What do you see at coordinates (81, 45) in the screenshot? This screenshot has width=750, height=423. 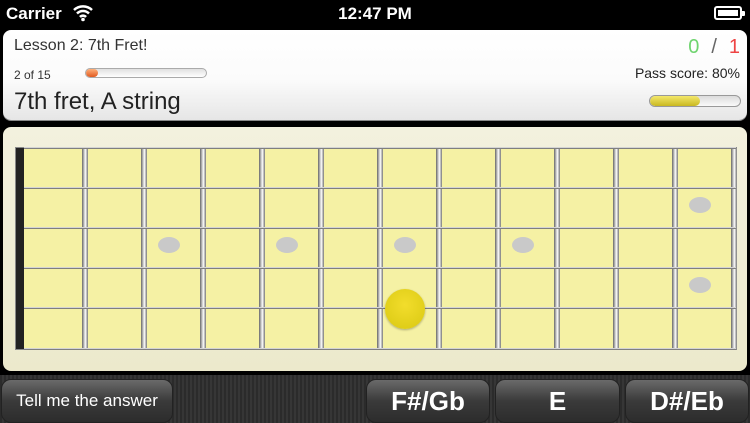 I see `lesson-title: Lesson 2: 7th Fret!` at bounding box center [81, 45].